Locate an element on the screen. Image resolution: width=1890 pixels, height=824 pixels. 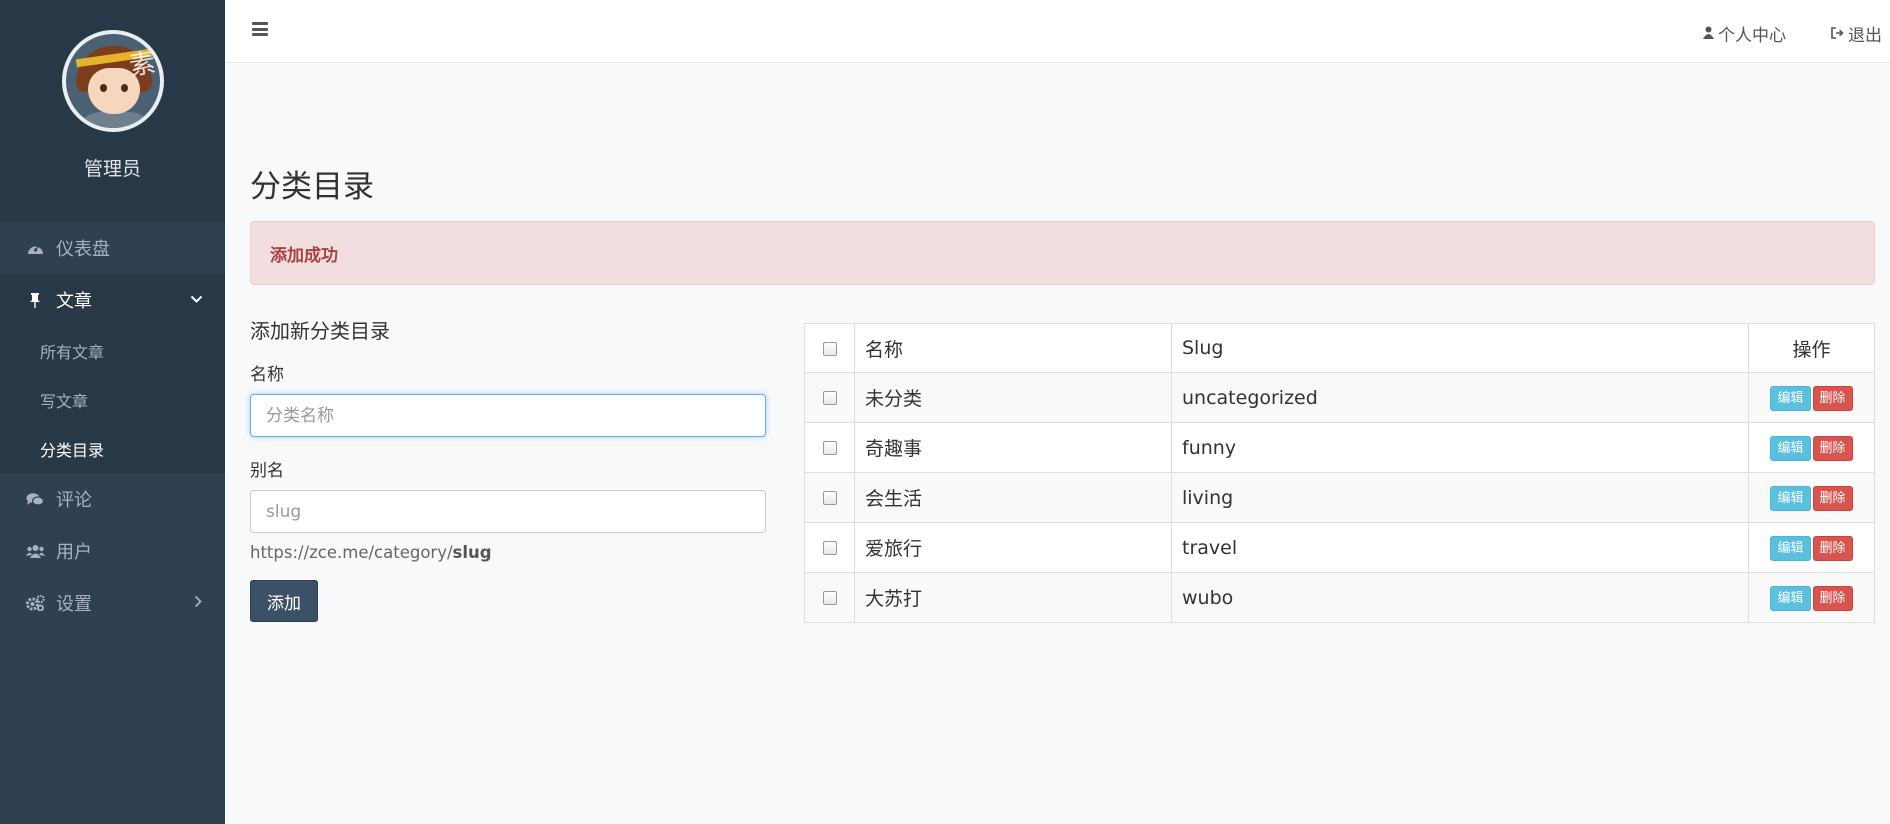
page-title: 分类目录 is located at coordinates (312, 187).